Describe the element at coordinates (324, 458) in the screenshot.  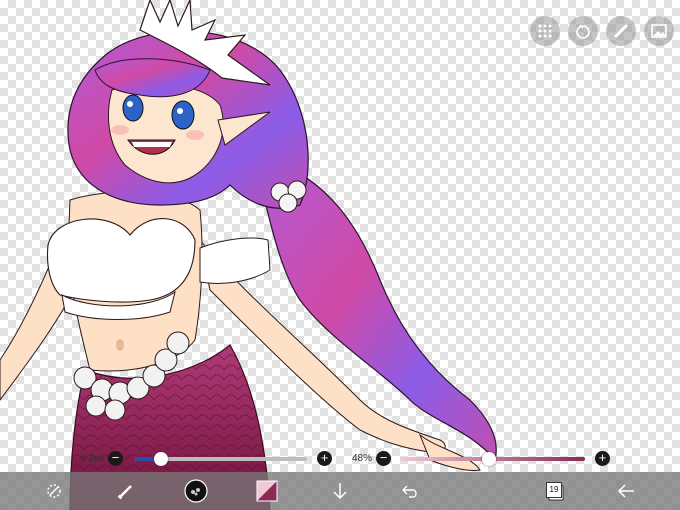
I see `brush-size-plus-button: +` at that location.